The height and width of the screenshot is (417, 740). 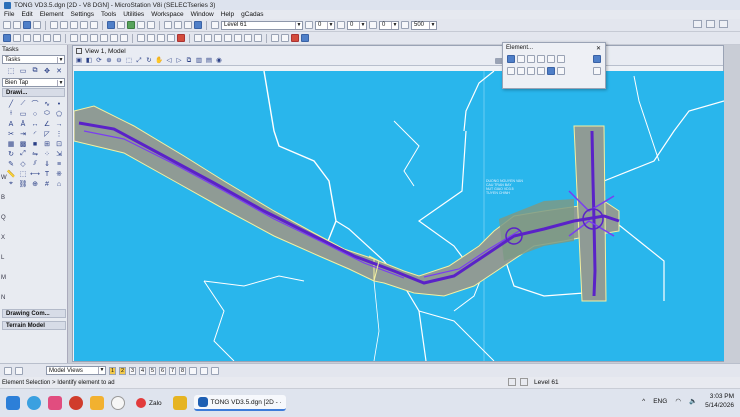 I want to click on taskbar-microstation: TONG VD3.5.dgn [2D - ·, so click(x=239, y=403).